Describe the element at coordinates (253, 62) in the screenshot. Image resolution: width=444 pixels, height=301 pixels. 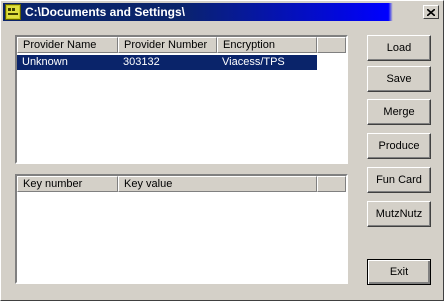
I see `encryption-cell: Viacess/TPS` at that location.